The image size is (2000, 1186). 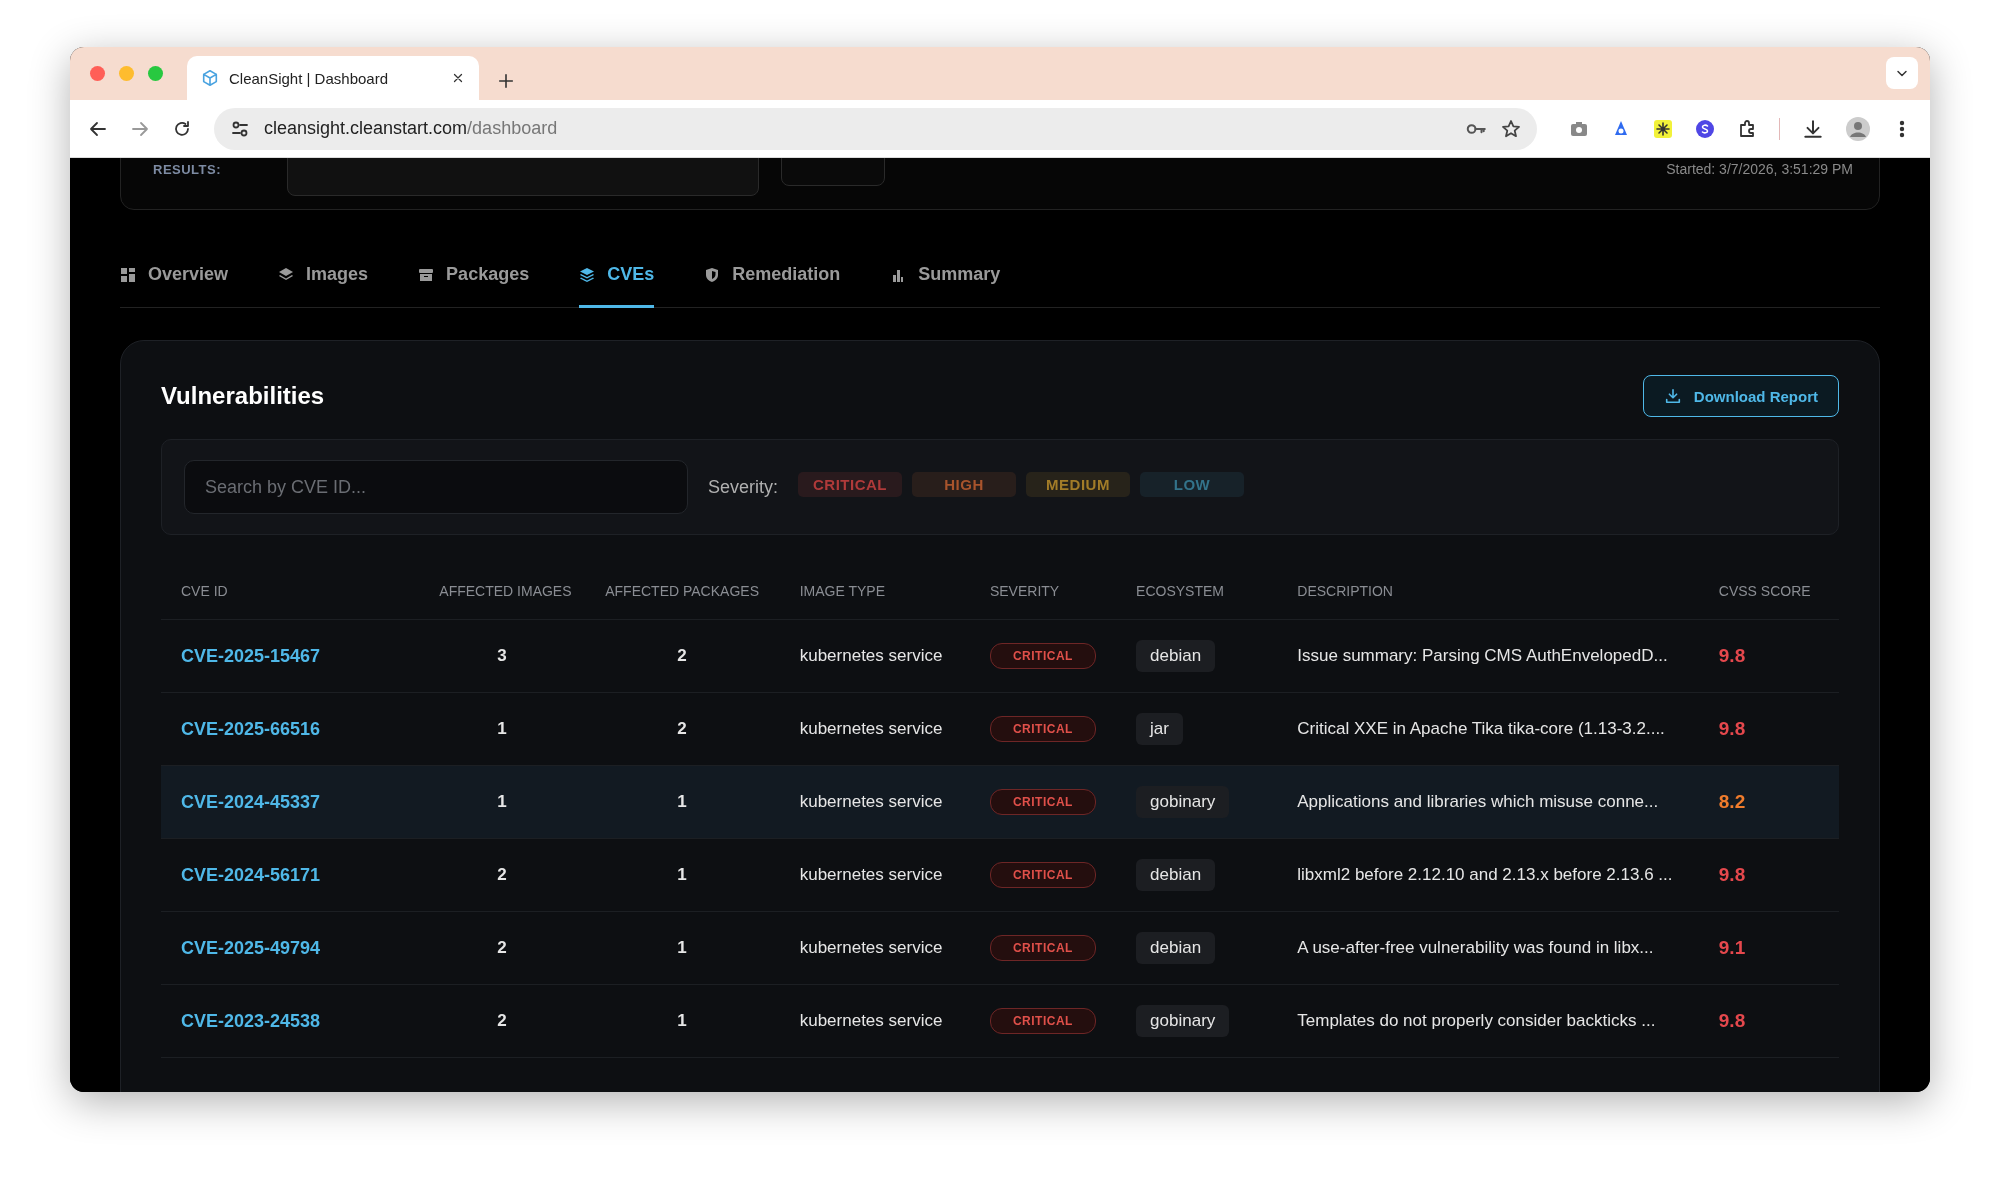 What do you see at coordinates (323, 286) in the screenshot?
I see `nav-tab: Images` at bounding box center [323, 286].